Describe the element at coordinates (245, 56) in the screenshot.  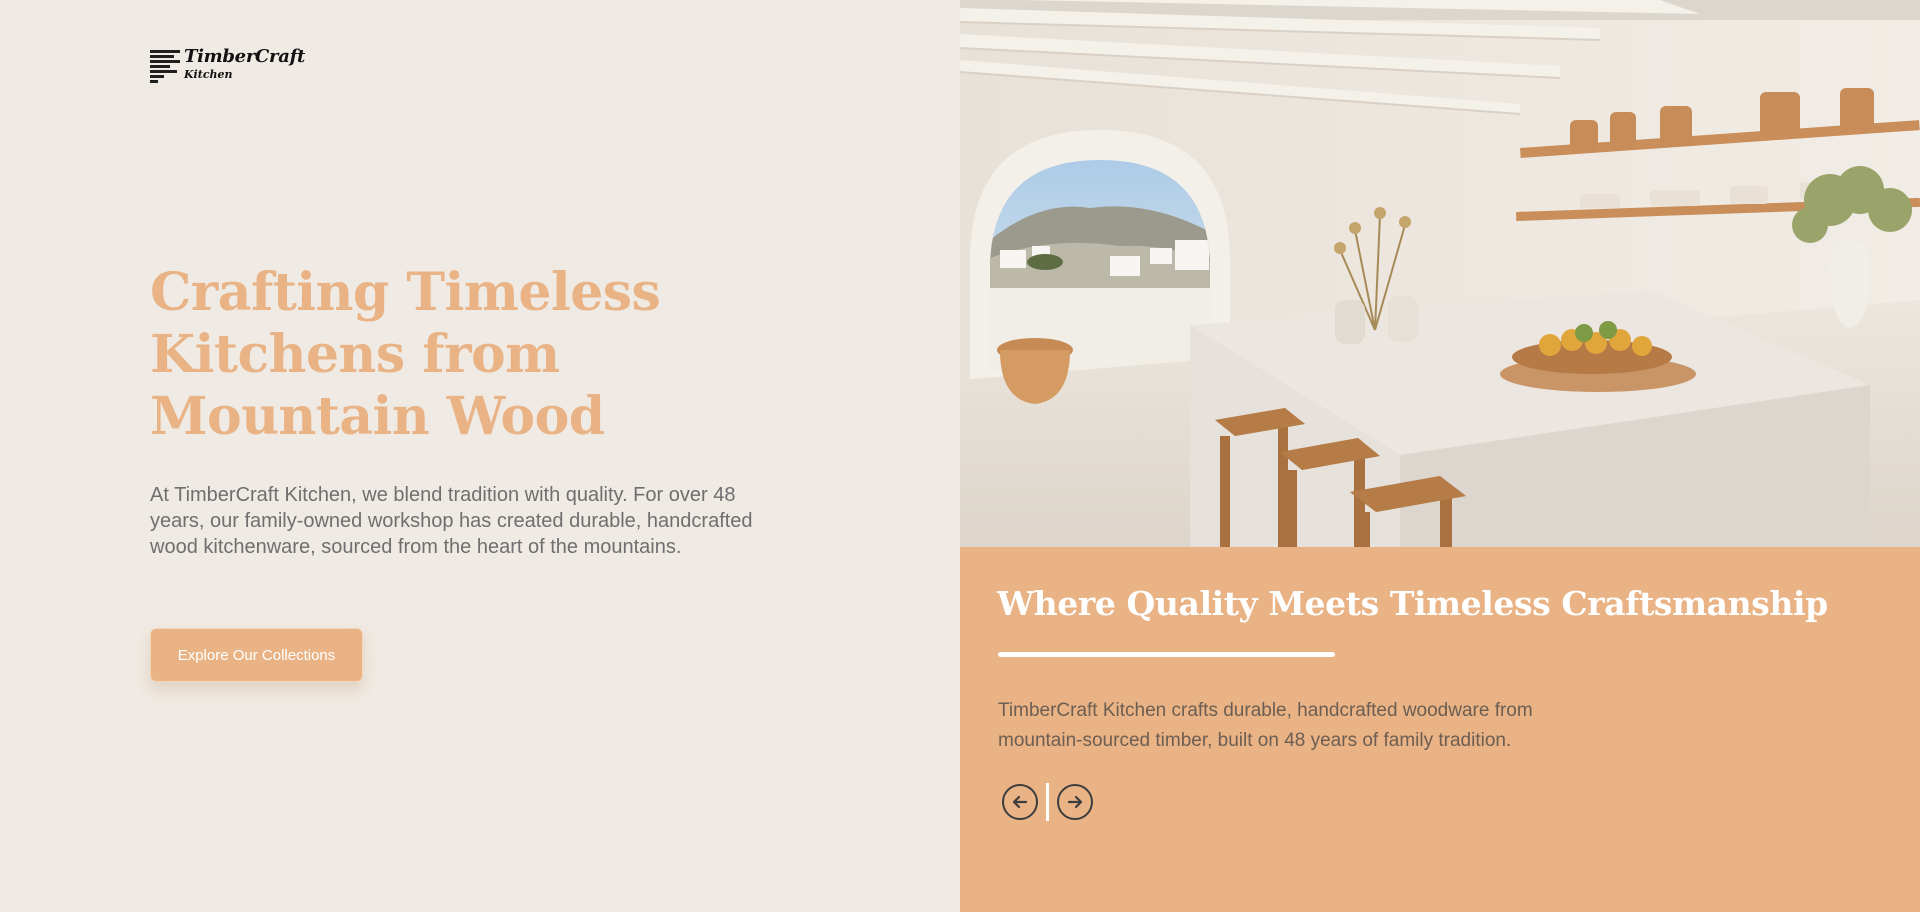
I see `brand-name: TimberCraft` at that location.